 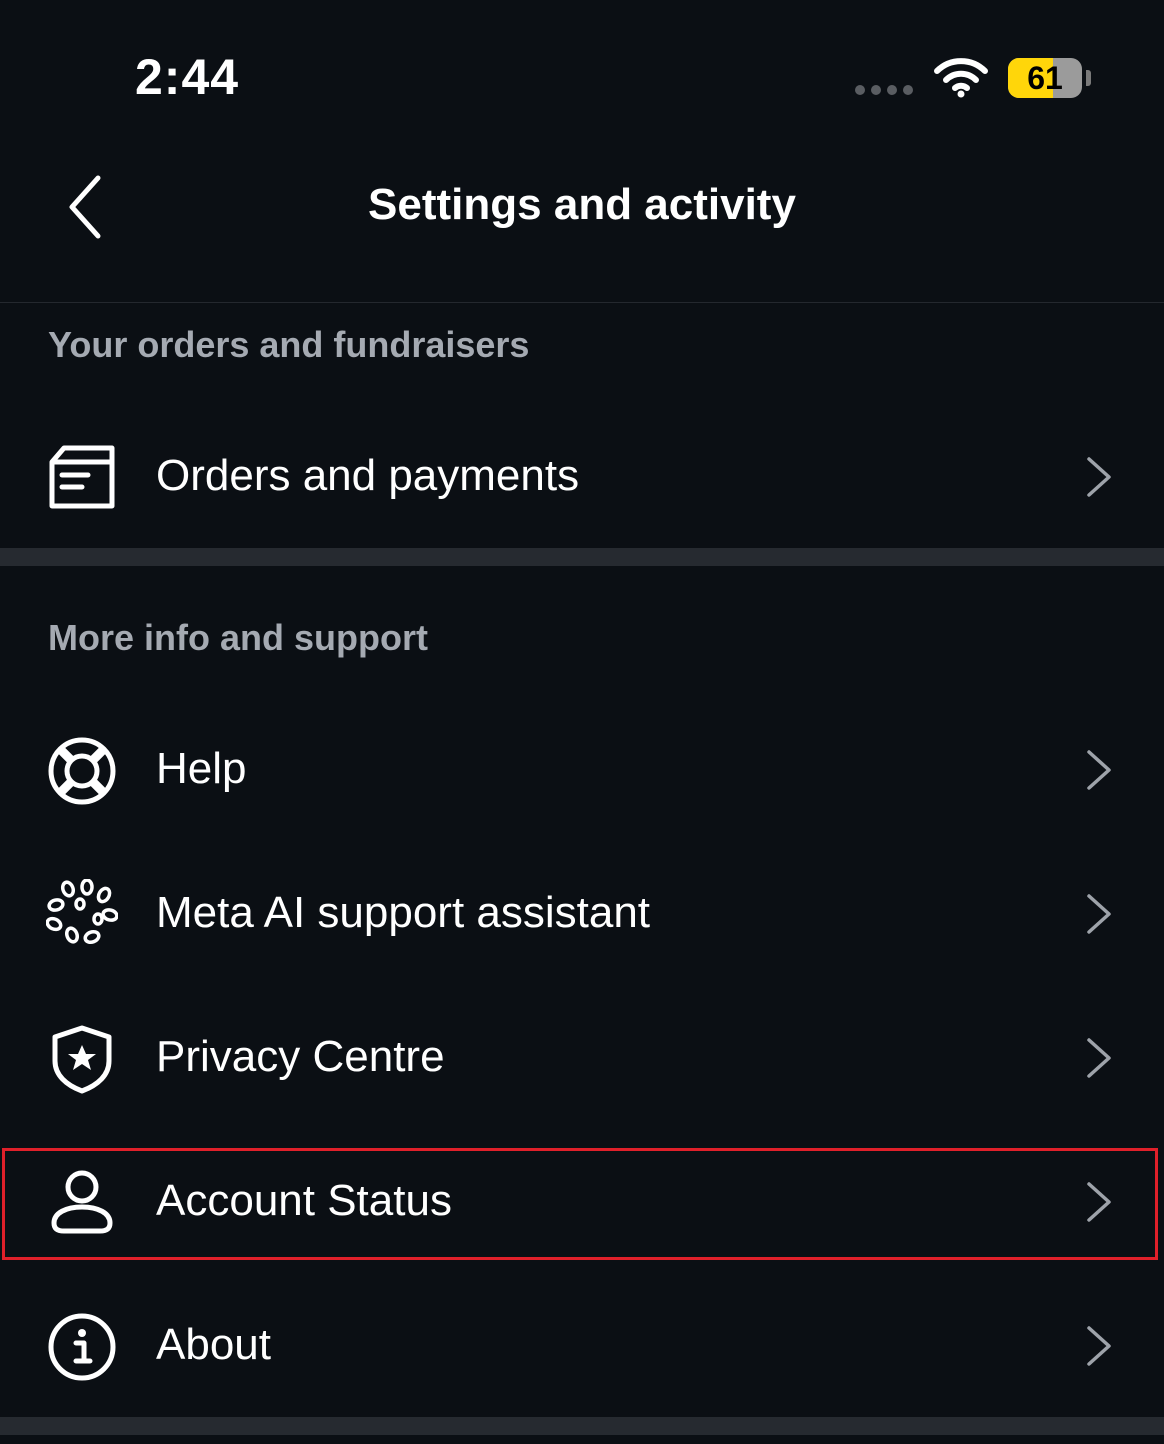 What do you see at coordinates (213, 1344) in the screenshot?
I see `row-label: About` at bounding box center [213, 1344].